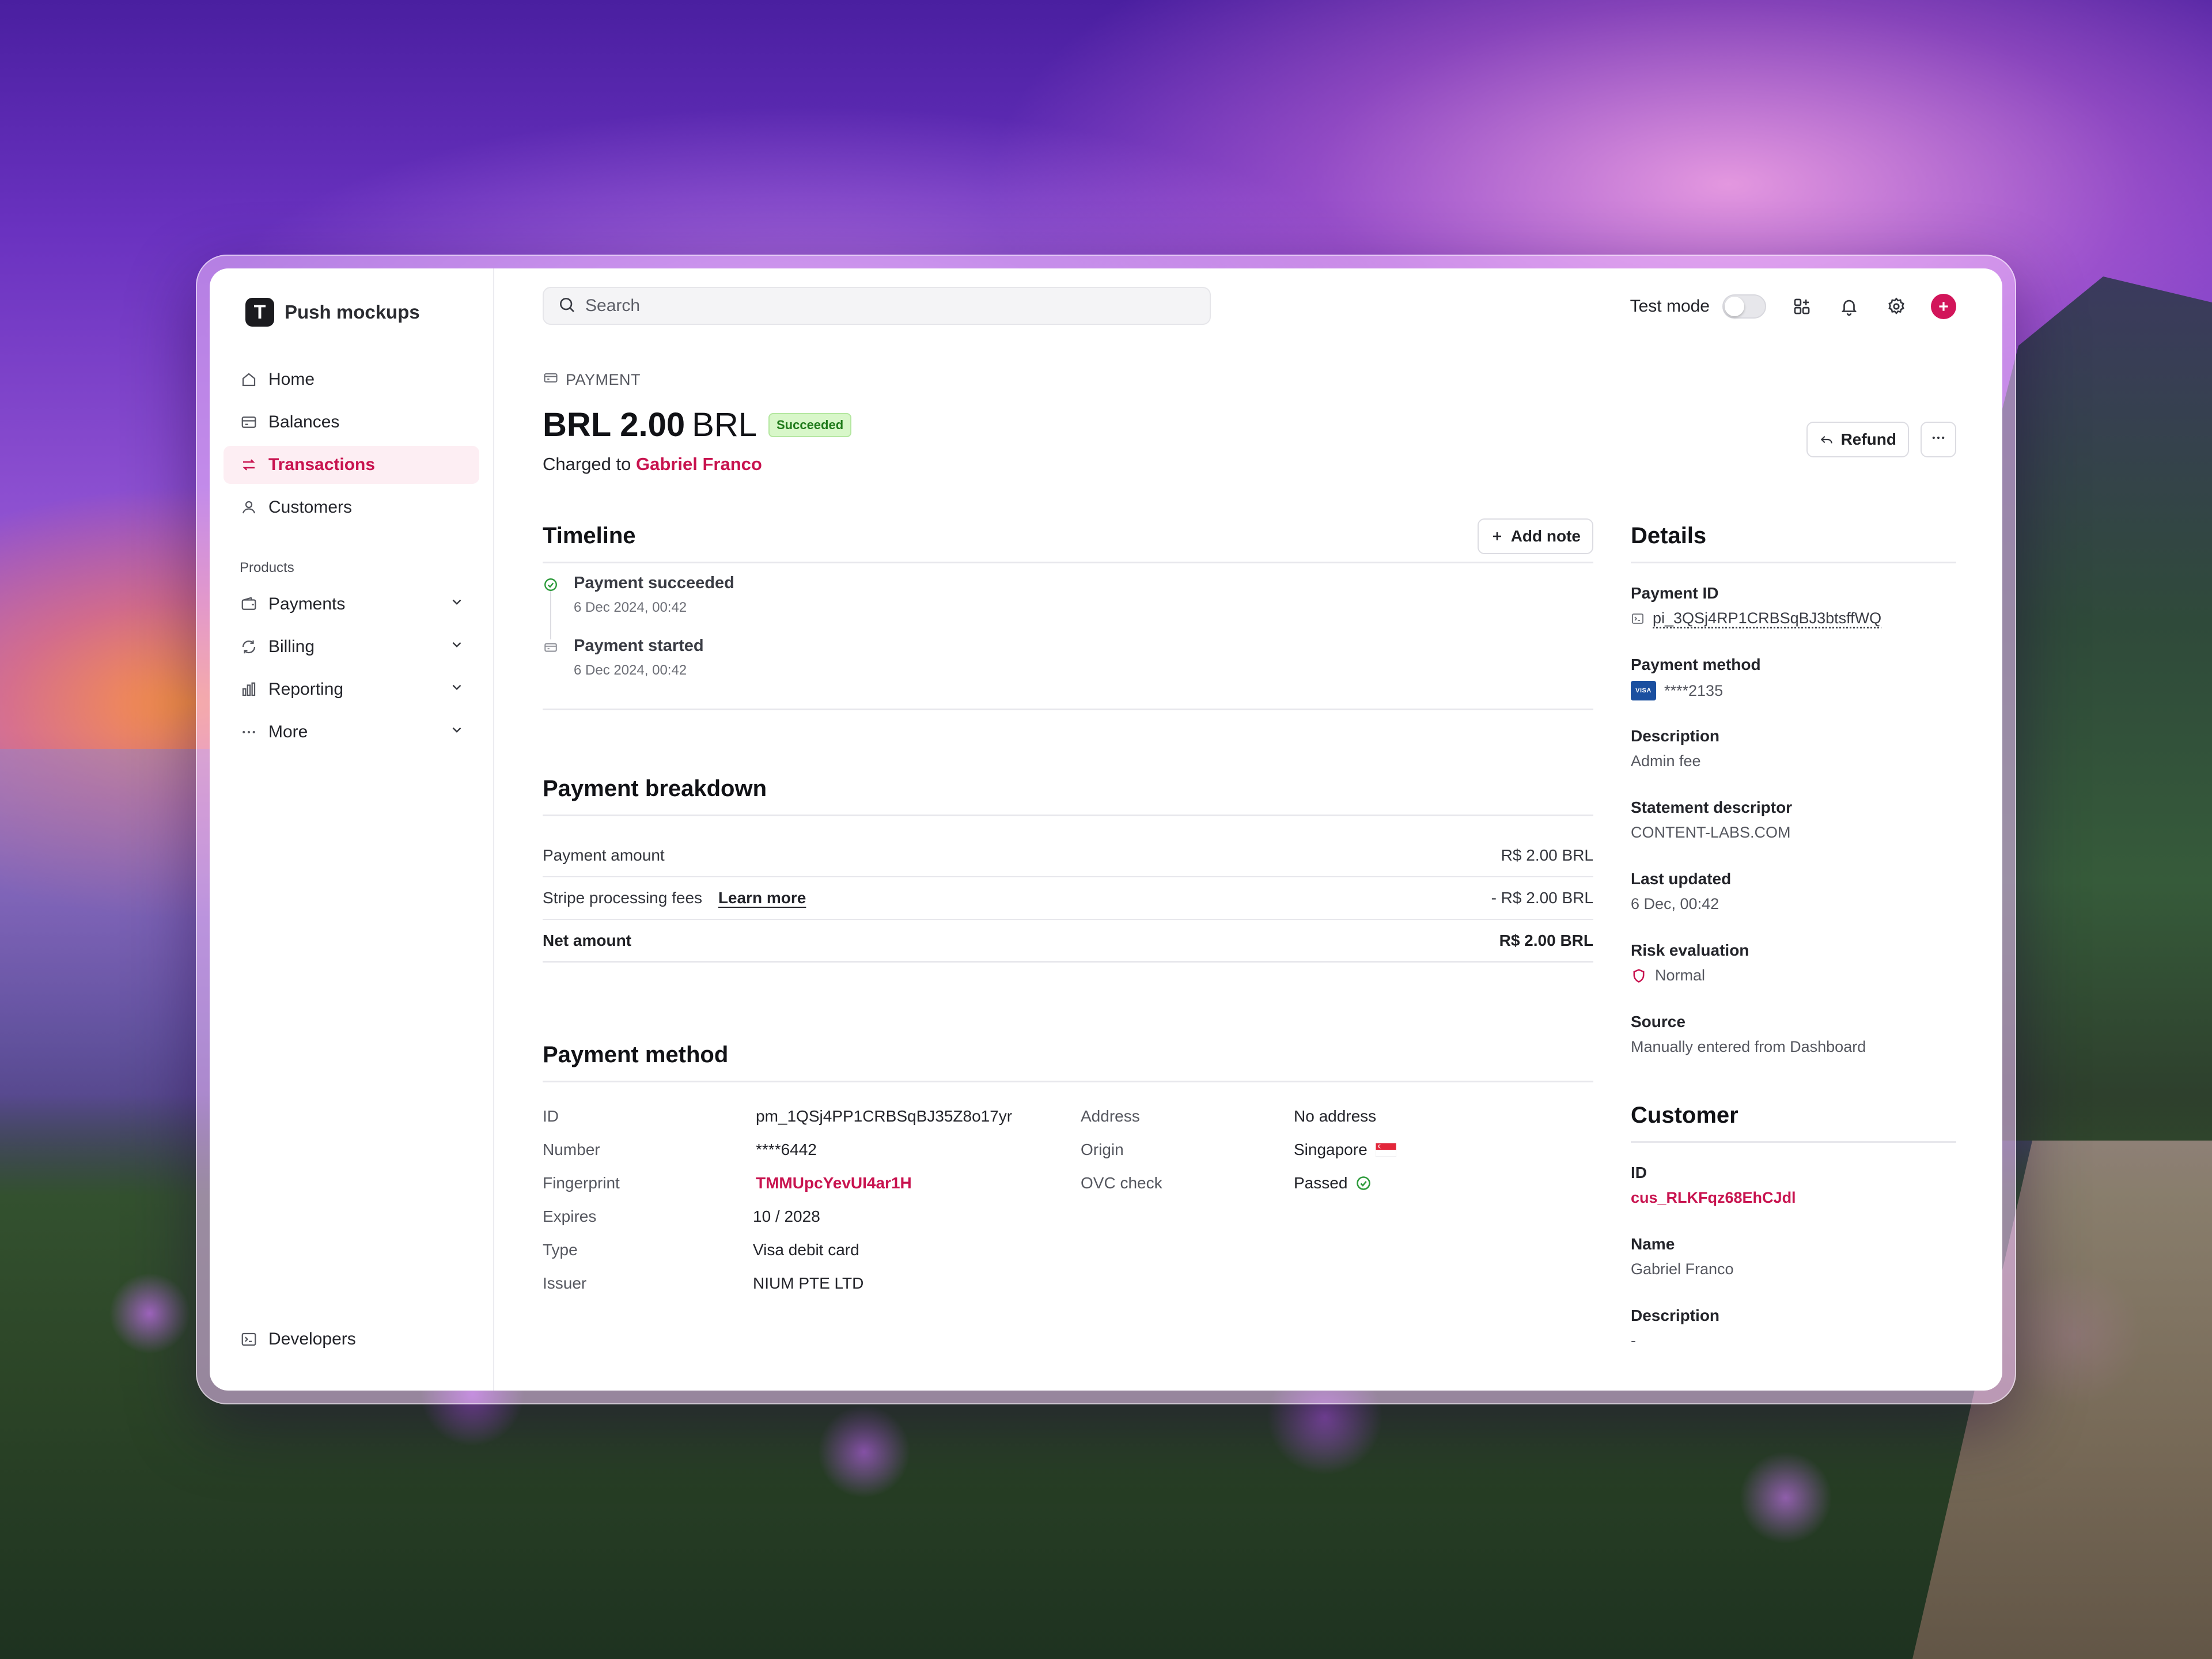 The image size is (2212, 1659). What do you see at coordinates (1793, 1270) in the screenshot?
I see `customer-name: Name Gabriel Franco` at bounding box center [1793, 1270].